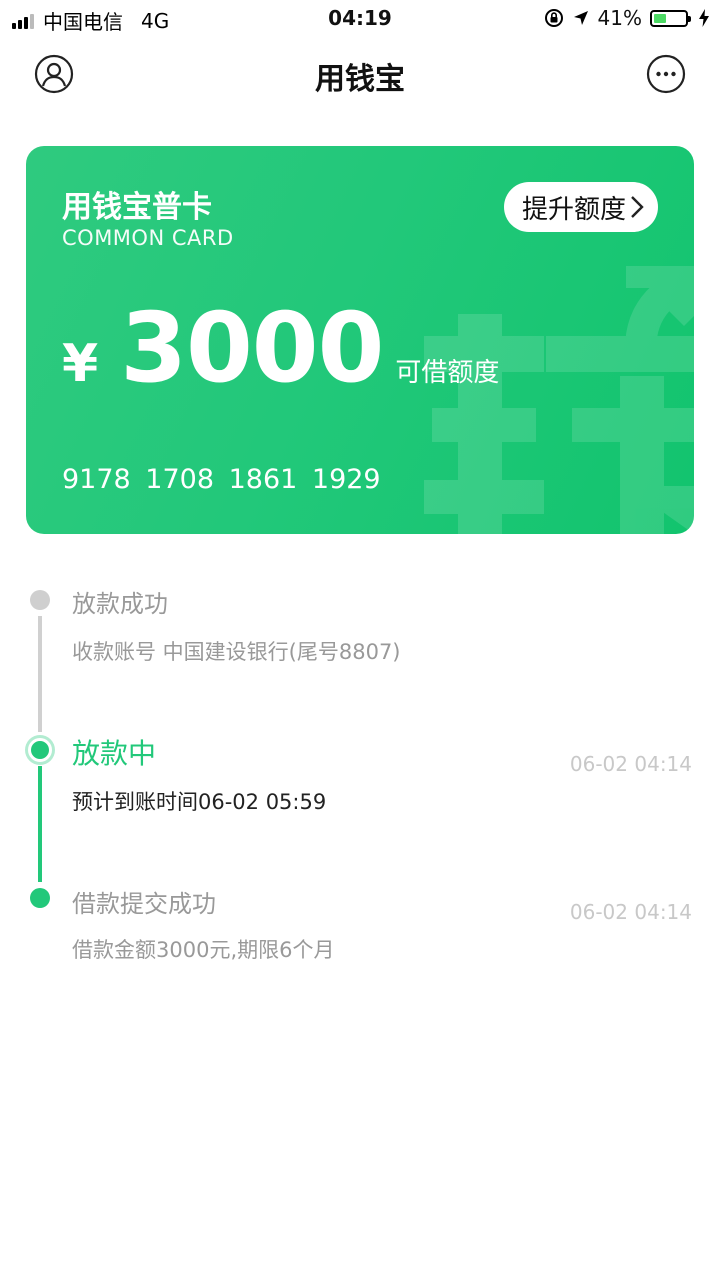 The height and width of the screenshot is (1280, 720). I want to click on more-options-icon, so click(666, 74).